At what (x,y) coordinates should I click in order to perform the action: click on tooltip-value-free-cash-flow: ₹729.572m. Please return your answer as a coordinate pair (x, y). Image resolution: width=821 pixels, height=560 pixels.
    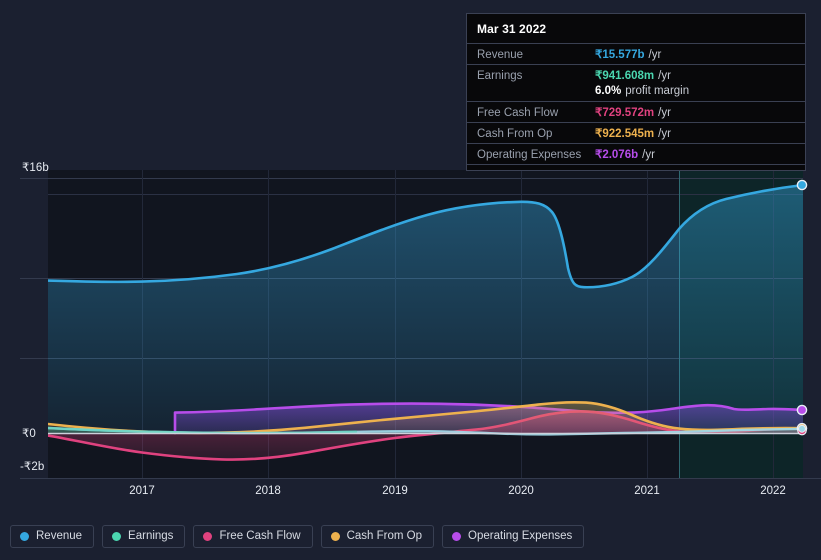
    Looking at the image, I should click on (625, 113).